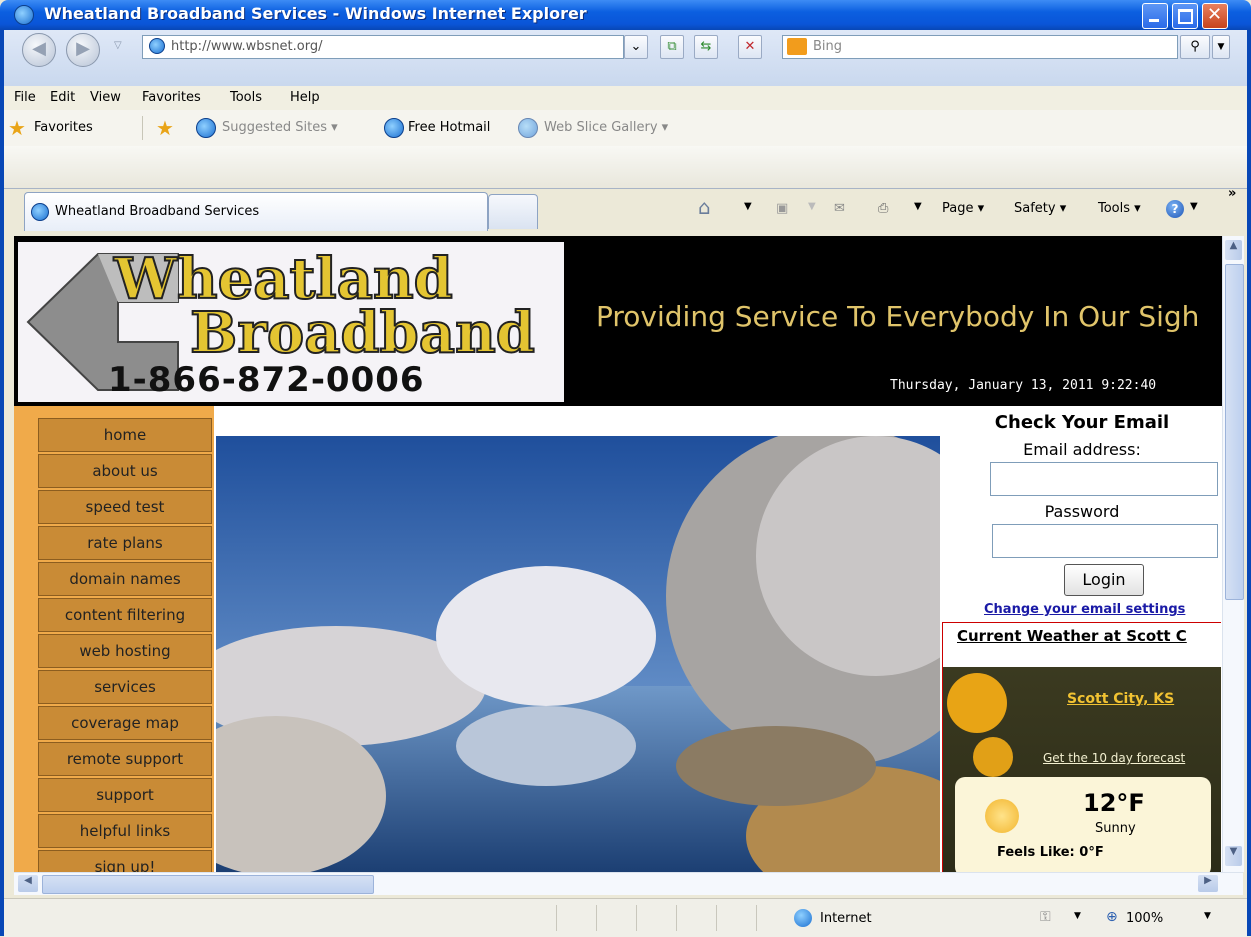 Image resolution: width=1251 pixels, height=937 pixels. Describe the element at coordinates (812, 206) in the screenshot. I see `feeds-dropdown-icon: ▼` at that location.